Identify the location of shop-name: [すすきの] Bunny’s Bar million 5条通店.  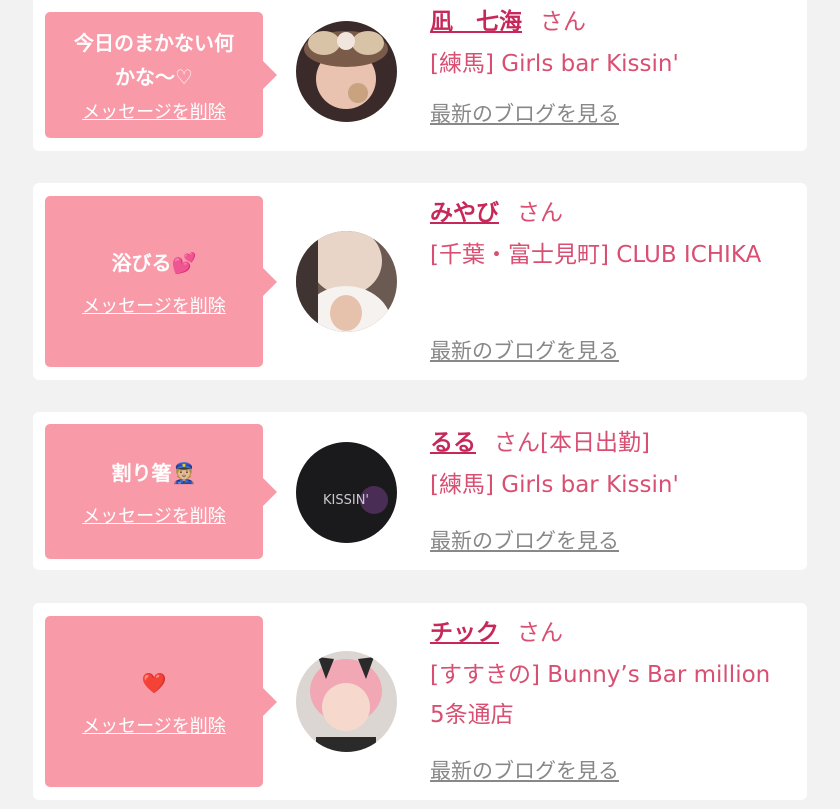
(600, 695).